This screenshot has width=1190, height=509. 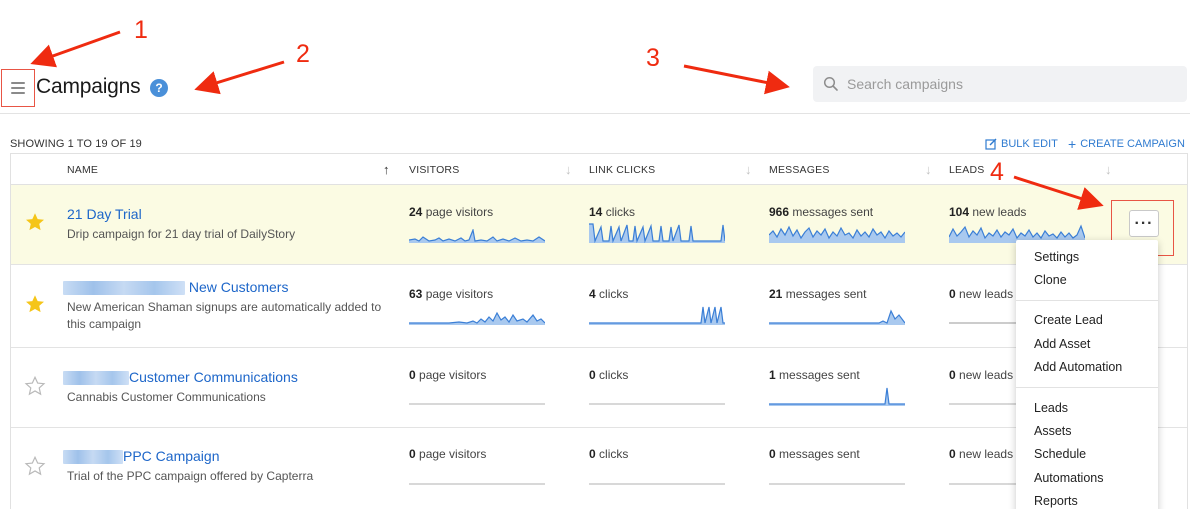 I want to click on messages-metric: 21 messages sent, so click(x=818, y=294).